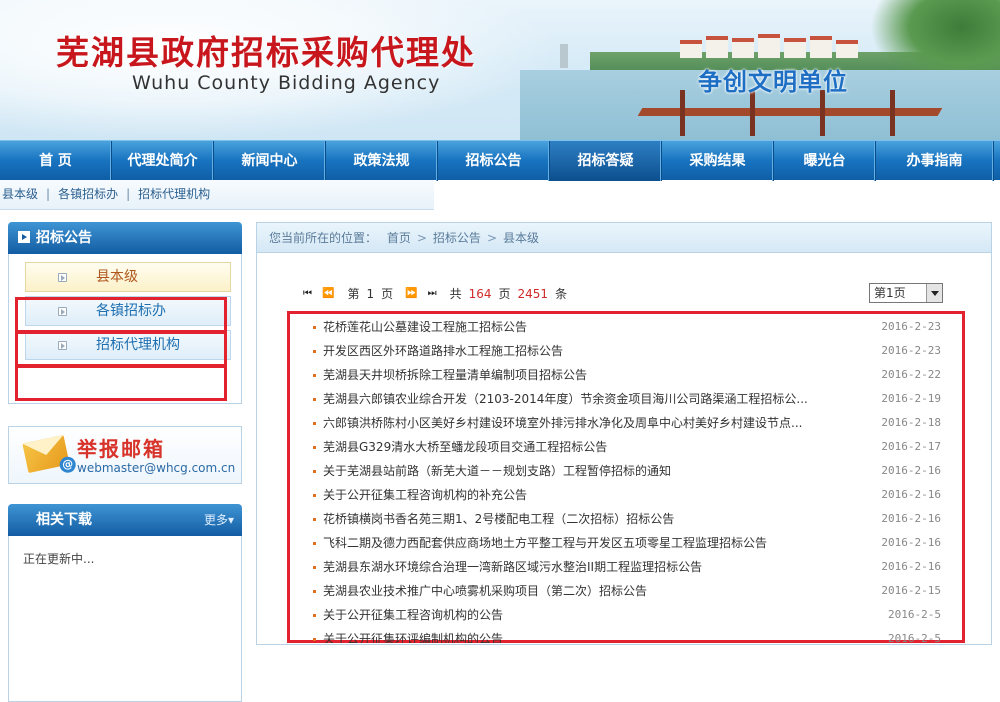 The image size is (1000, 702). I want to click on banner-houses-image, so click(780, 43).